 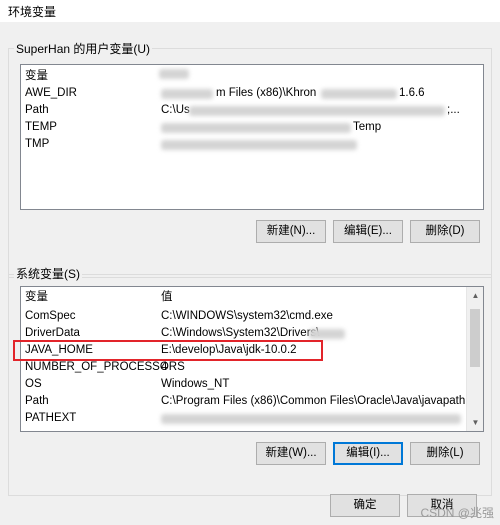 I want to click on scroll-thumb, so click(x=475, y=338).